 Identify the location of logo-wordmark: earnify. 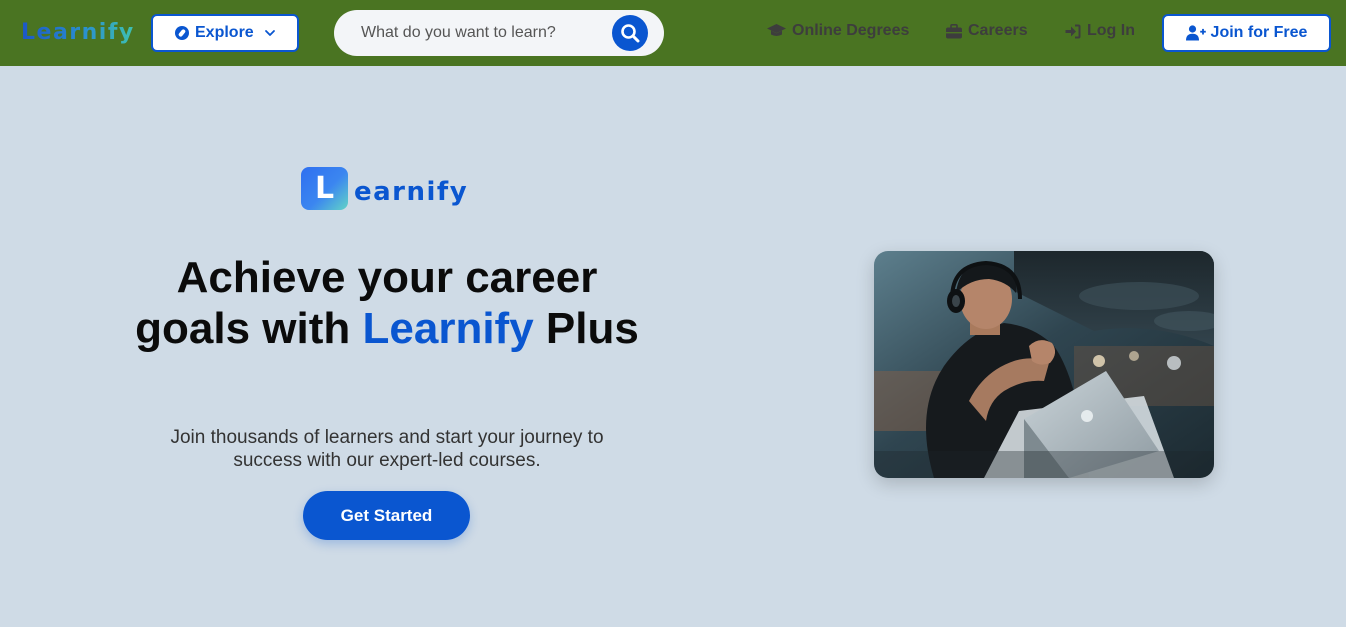
(411, 191).